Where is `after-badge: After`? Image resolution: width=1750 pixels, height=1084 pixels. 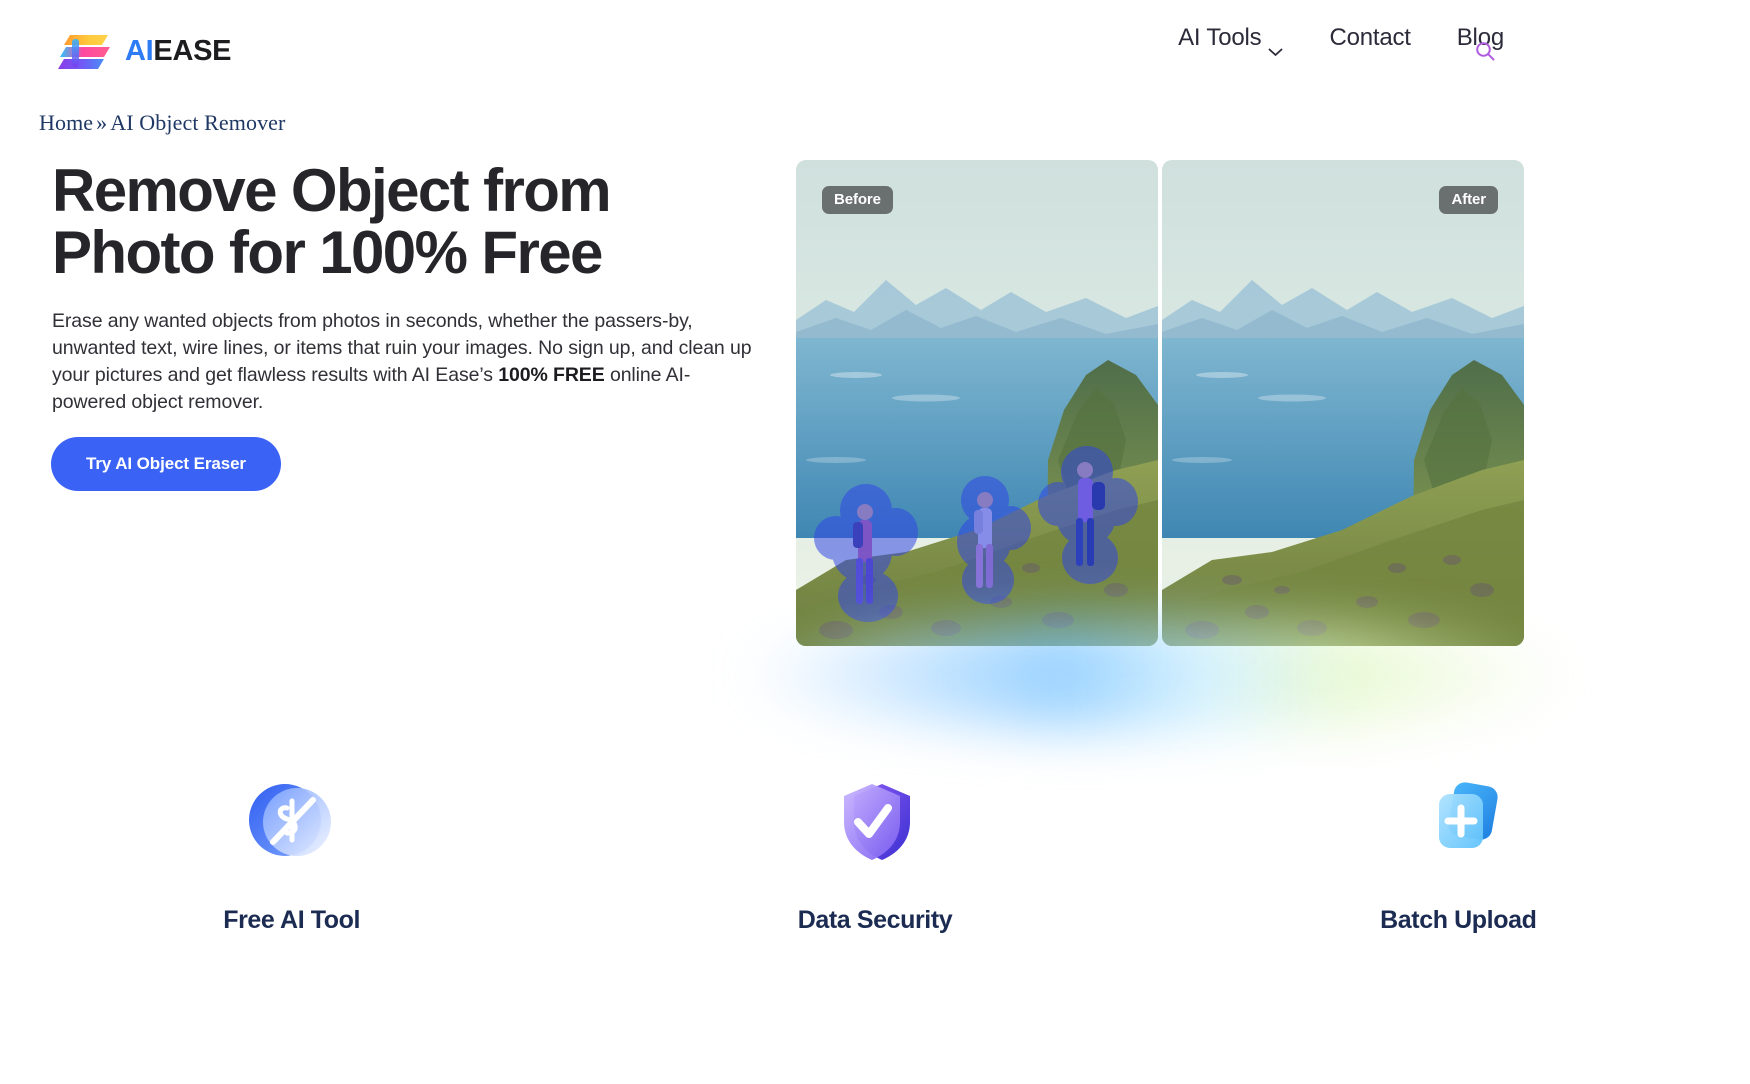
after-badge: After is located at coordinates (1468, 200).